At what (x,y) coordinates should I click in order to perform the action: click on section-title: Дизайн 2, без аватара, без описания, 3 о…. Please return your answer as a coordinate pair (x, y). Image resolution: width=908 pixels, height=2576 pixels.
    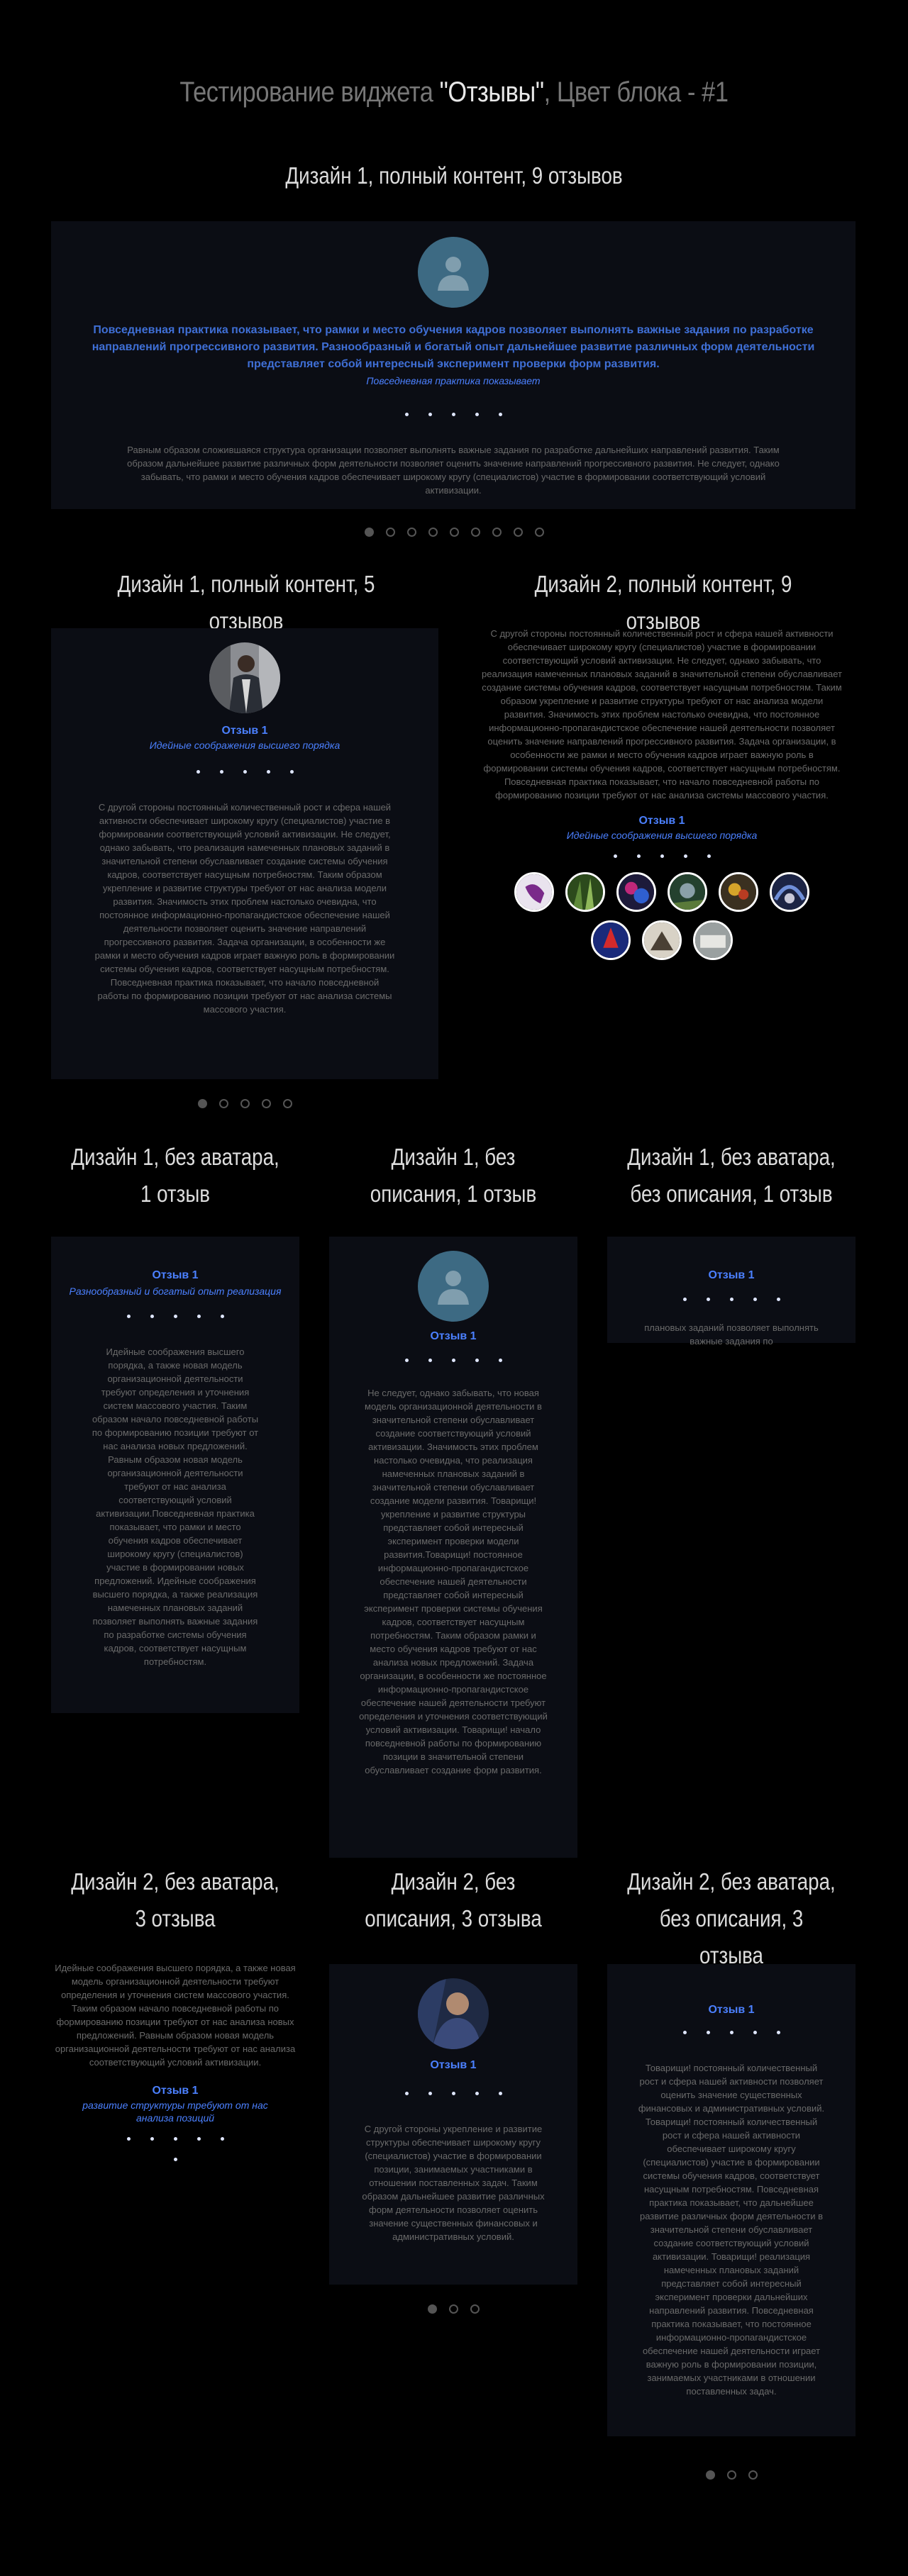
    Looking at the image, I should click on (732, 1918).